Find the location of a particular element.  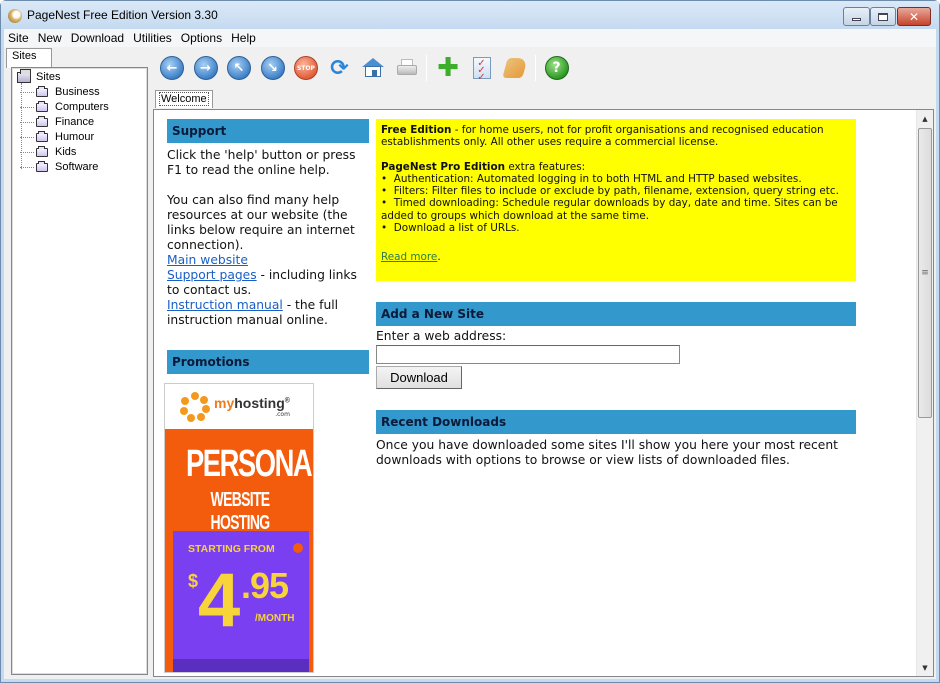

folder-group-icon is located at coordinates (24, 75).